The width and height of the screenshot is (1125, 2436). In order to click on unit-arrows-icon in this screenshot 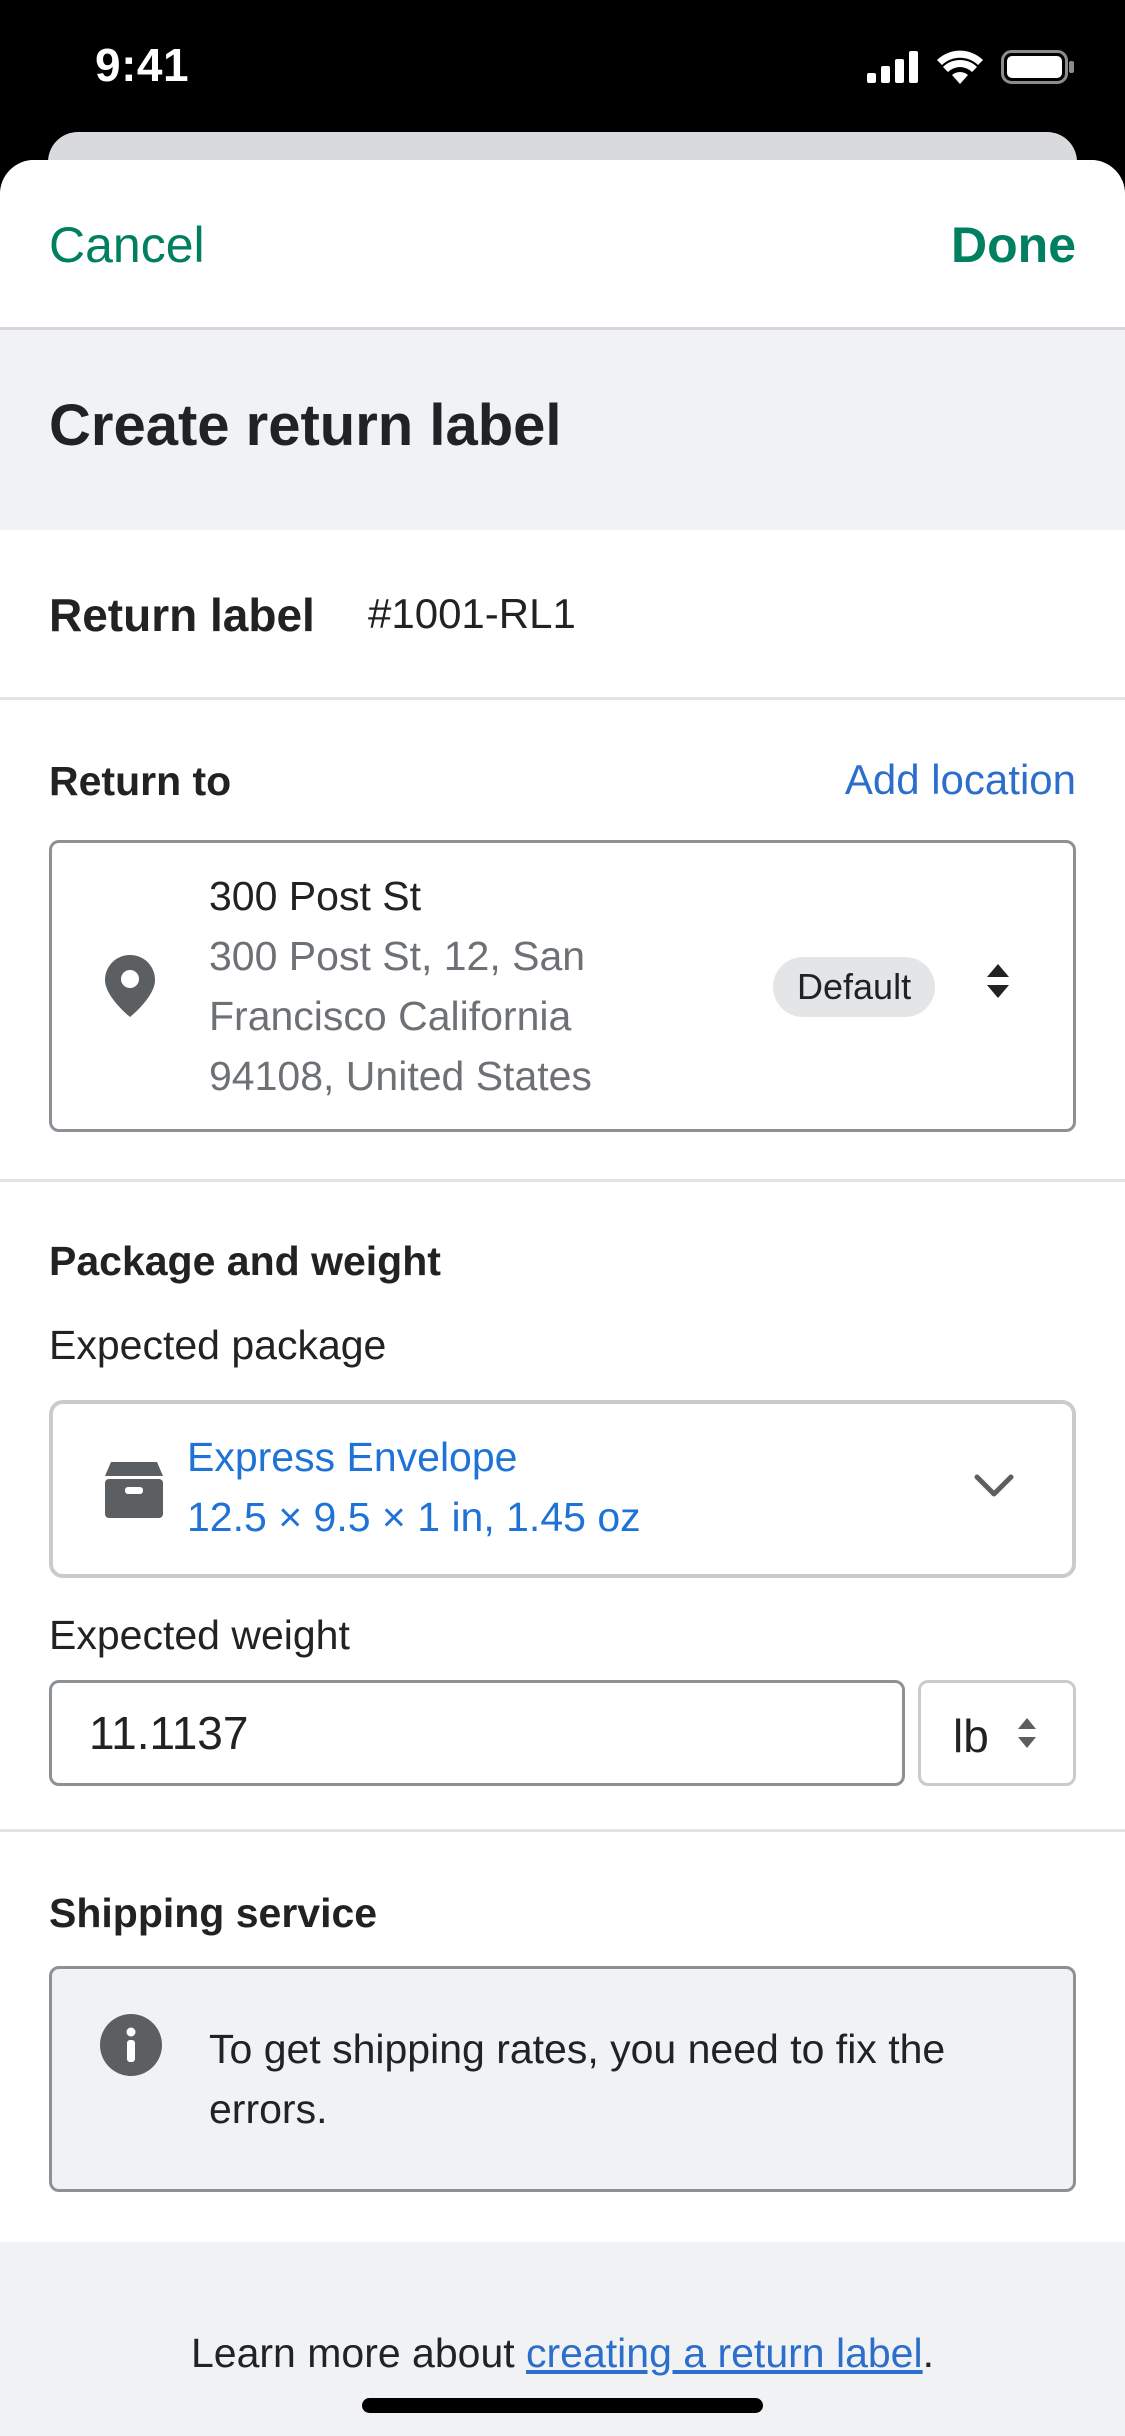, I will do `click(1027, 1735)`.